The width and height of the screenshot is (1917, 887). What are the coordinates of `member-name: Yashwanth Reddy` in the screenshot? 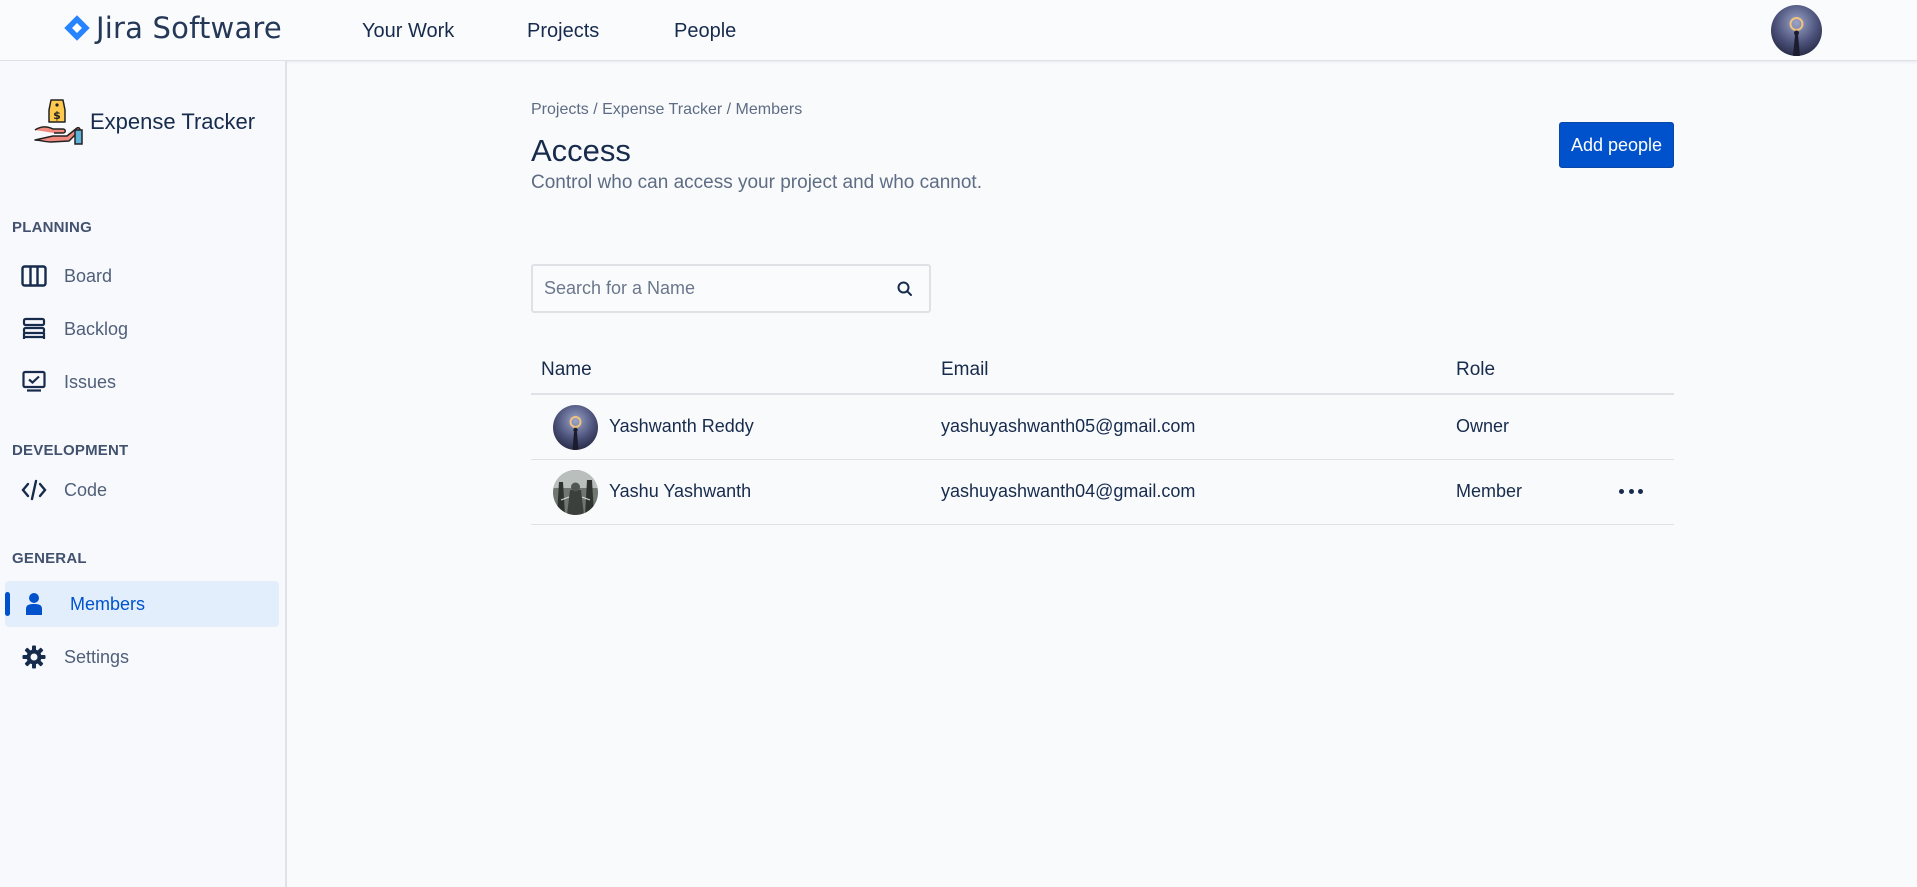 It's located at (681, 426).